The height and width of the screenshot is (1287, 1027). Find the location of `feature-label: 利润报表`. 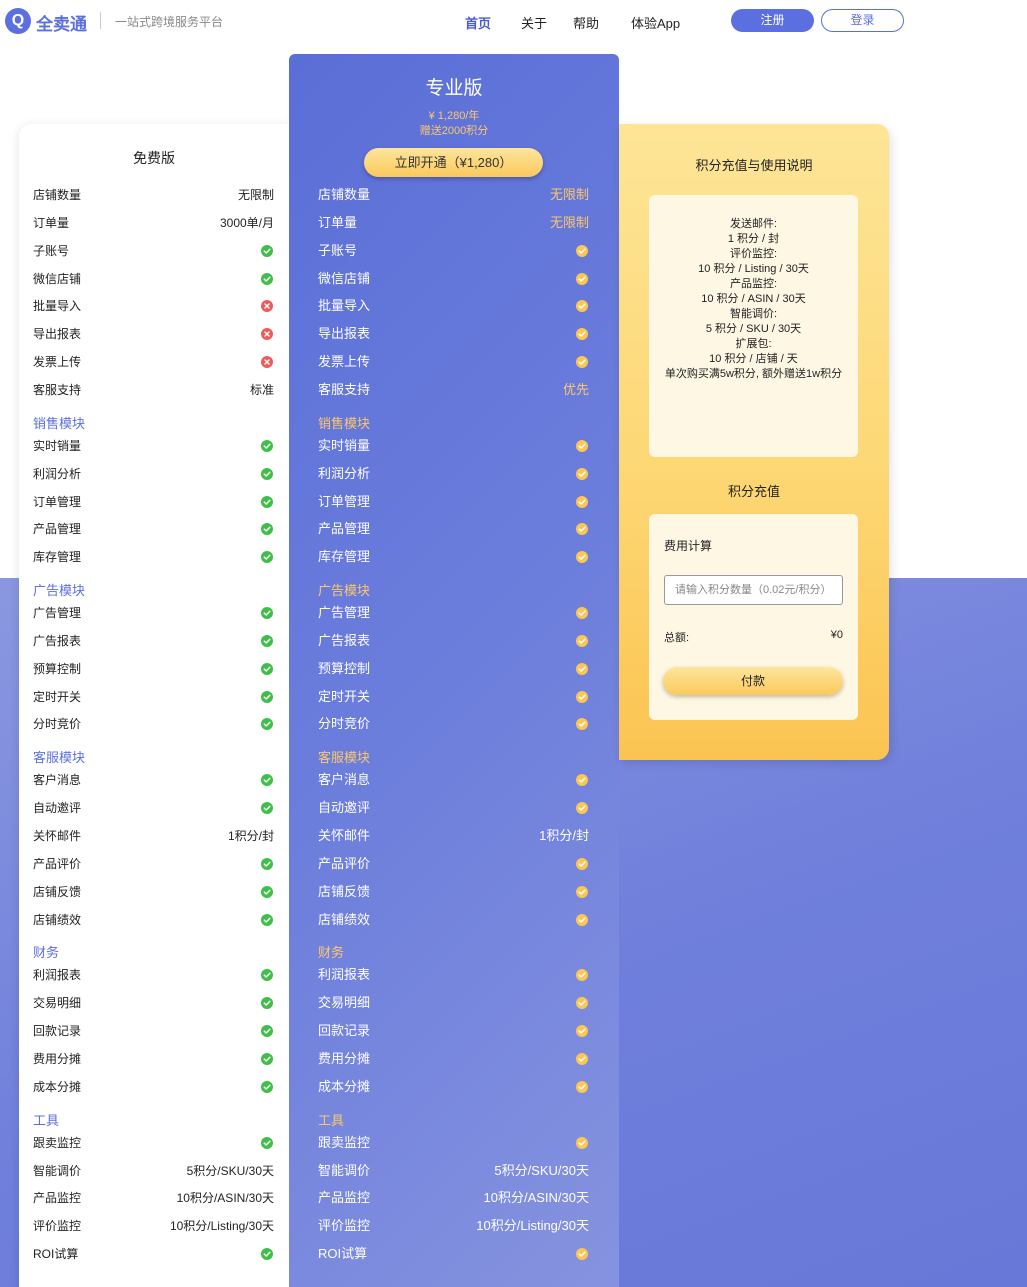

feature-label: 利润报表 is located at coordinates (57, 975).